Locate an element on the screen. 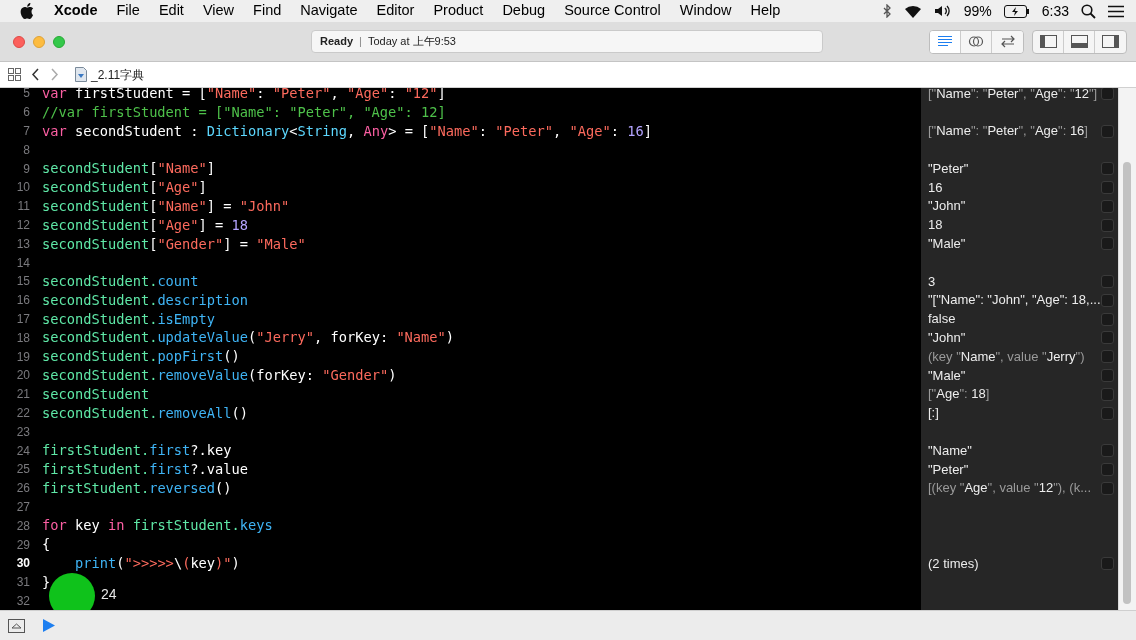  right-panel-icon is located at coordinates (1110, 41).